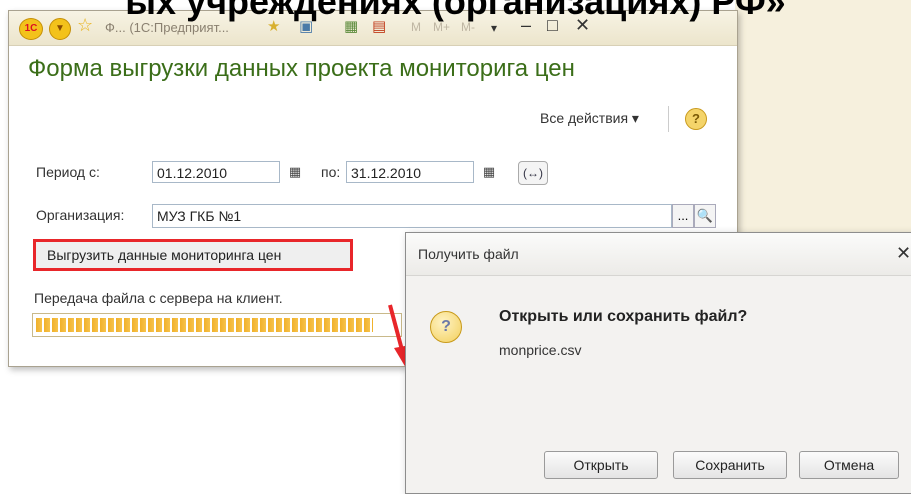 The image size is (911, 494). What do you see at coordinates (730, 465) in the screenshot?
I see `save-button: Сохранить` at bounding box center [730, 465].